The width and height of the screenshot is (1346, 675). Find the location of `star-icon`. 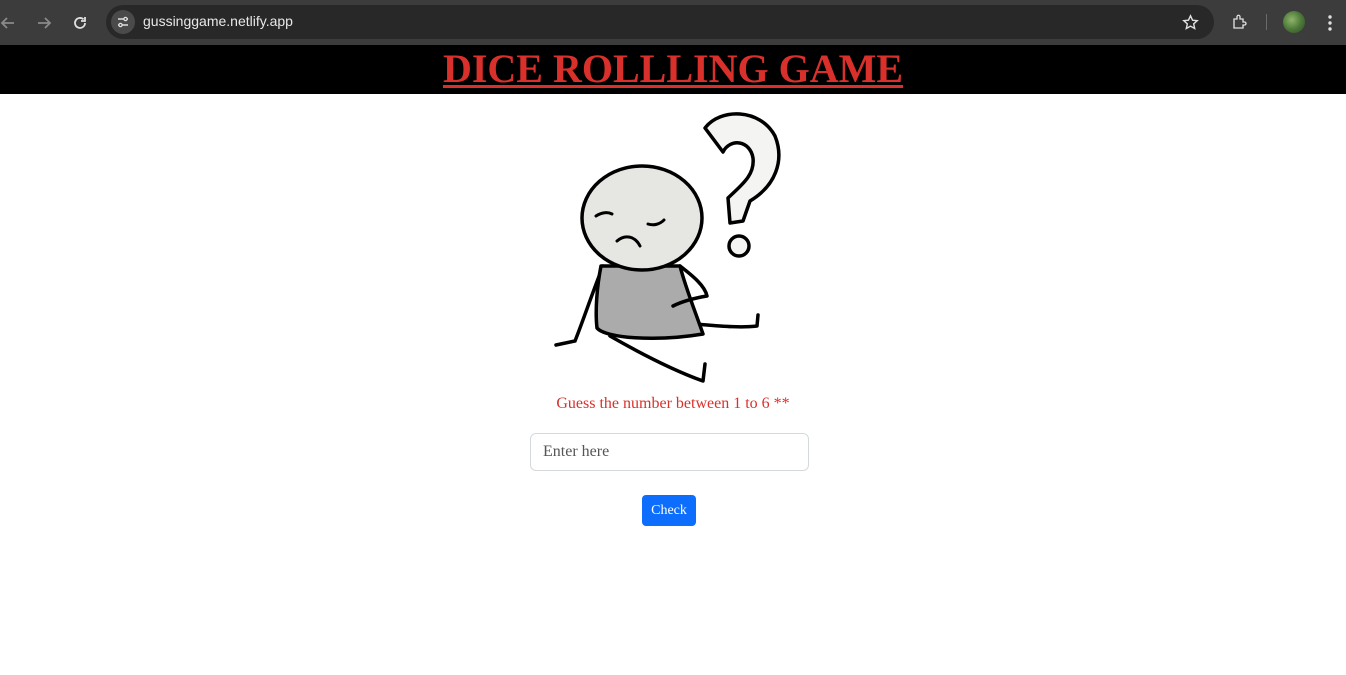

star-icon is located at coordinates (1190, 22).